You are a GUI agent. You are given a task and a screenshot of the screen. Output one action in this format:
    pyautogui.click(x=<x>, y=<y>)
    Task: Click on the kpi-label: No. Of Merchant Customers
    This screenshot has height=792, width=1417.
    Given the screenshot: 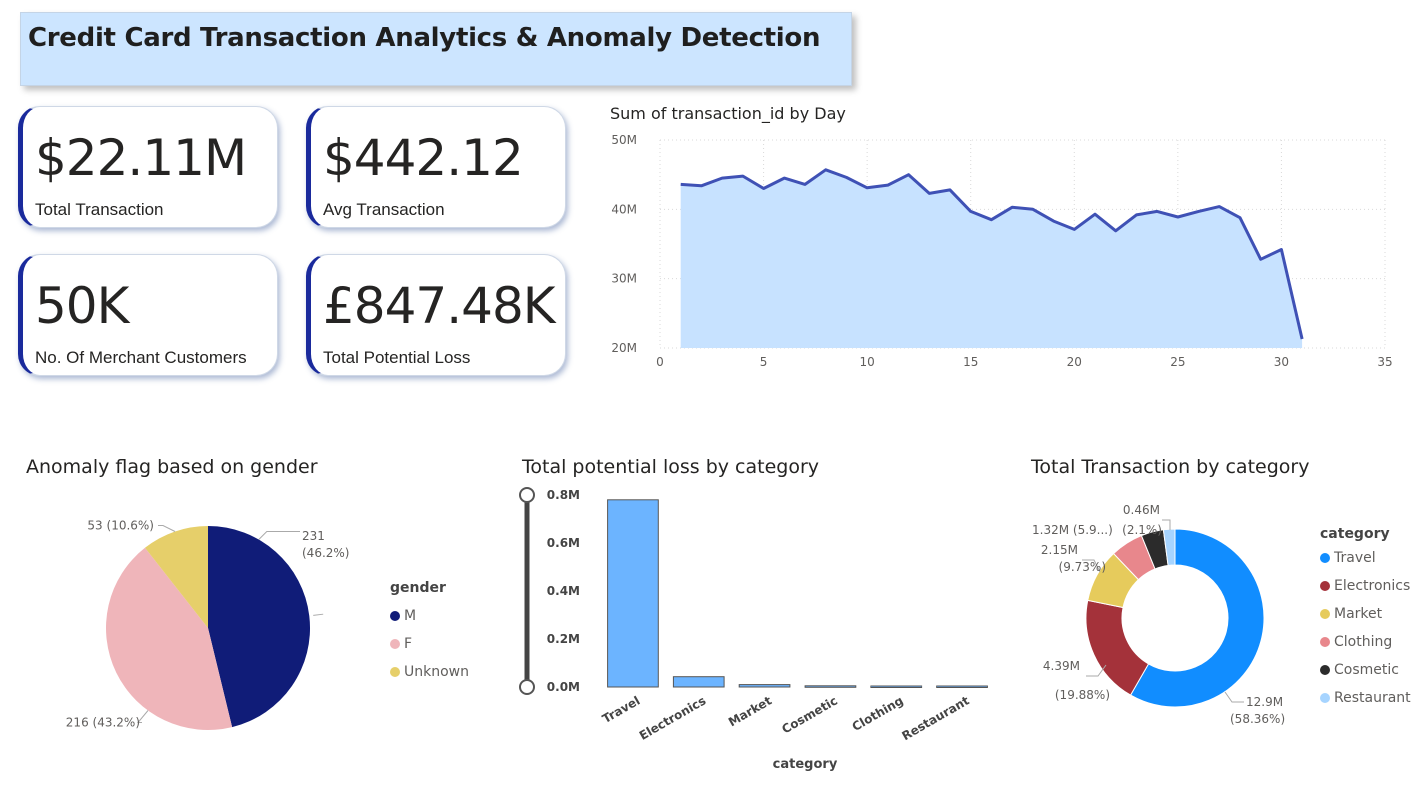 What is the action you would take?
    pyautogui.click(x=141, y=357)
    